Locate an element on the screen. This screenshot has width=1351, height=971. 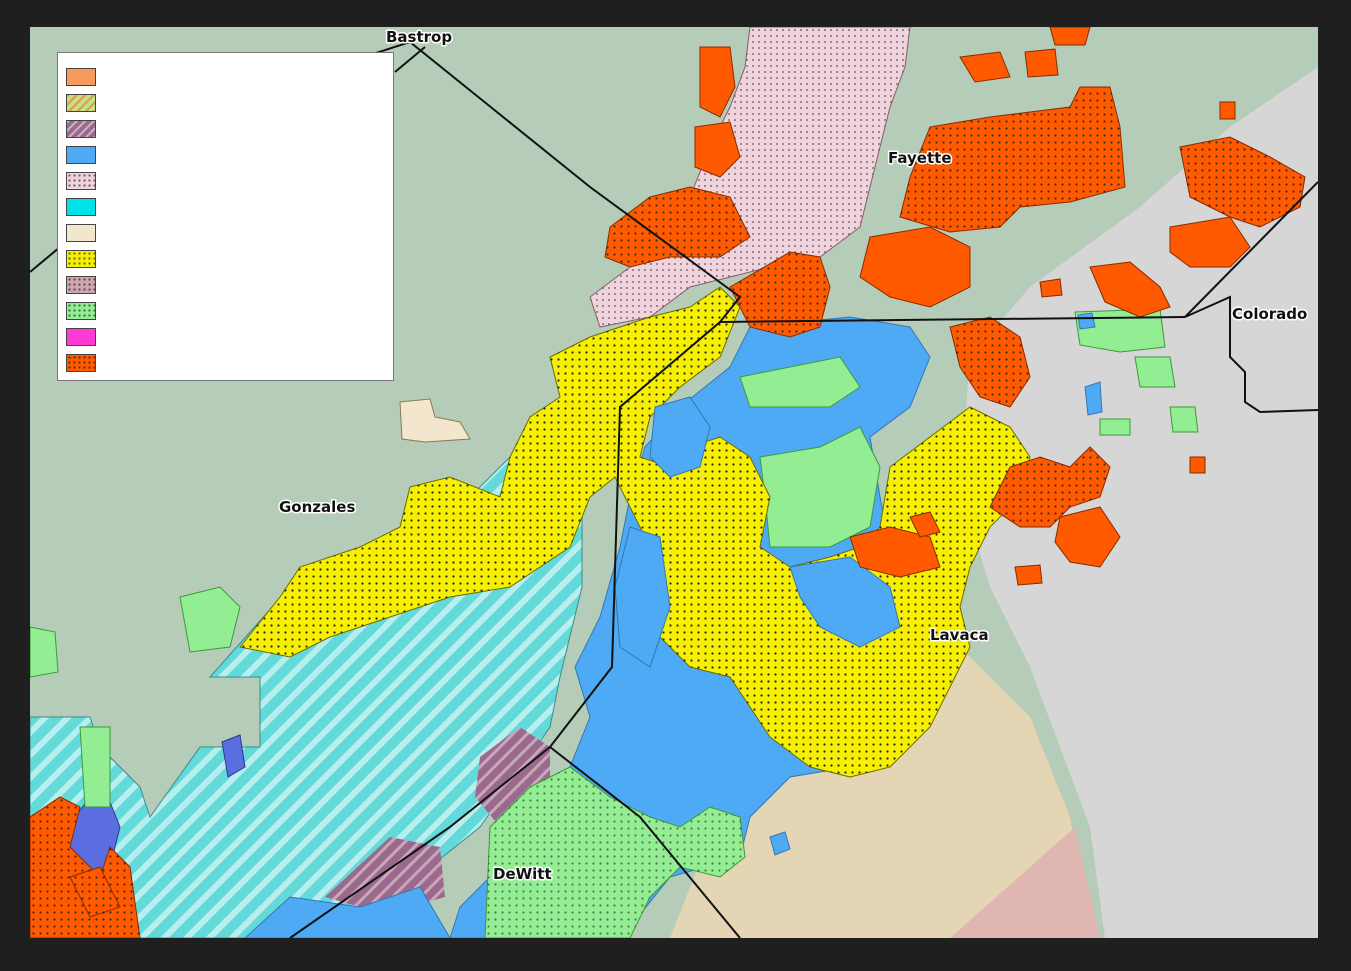
county-label-fayette: Fayette is located at coordinates (920, 158).